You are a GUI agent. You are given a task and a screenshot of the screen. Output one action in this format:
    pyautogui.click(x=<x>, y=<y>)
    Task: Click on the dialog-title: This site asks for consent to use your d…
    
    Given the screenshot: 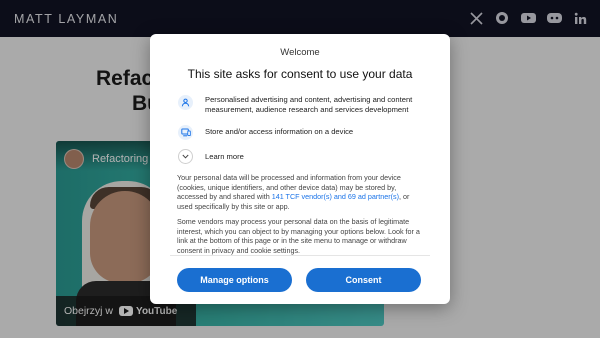 What is the action you would take?
    pyautogui.click(x=300, y=74)
    